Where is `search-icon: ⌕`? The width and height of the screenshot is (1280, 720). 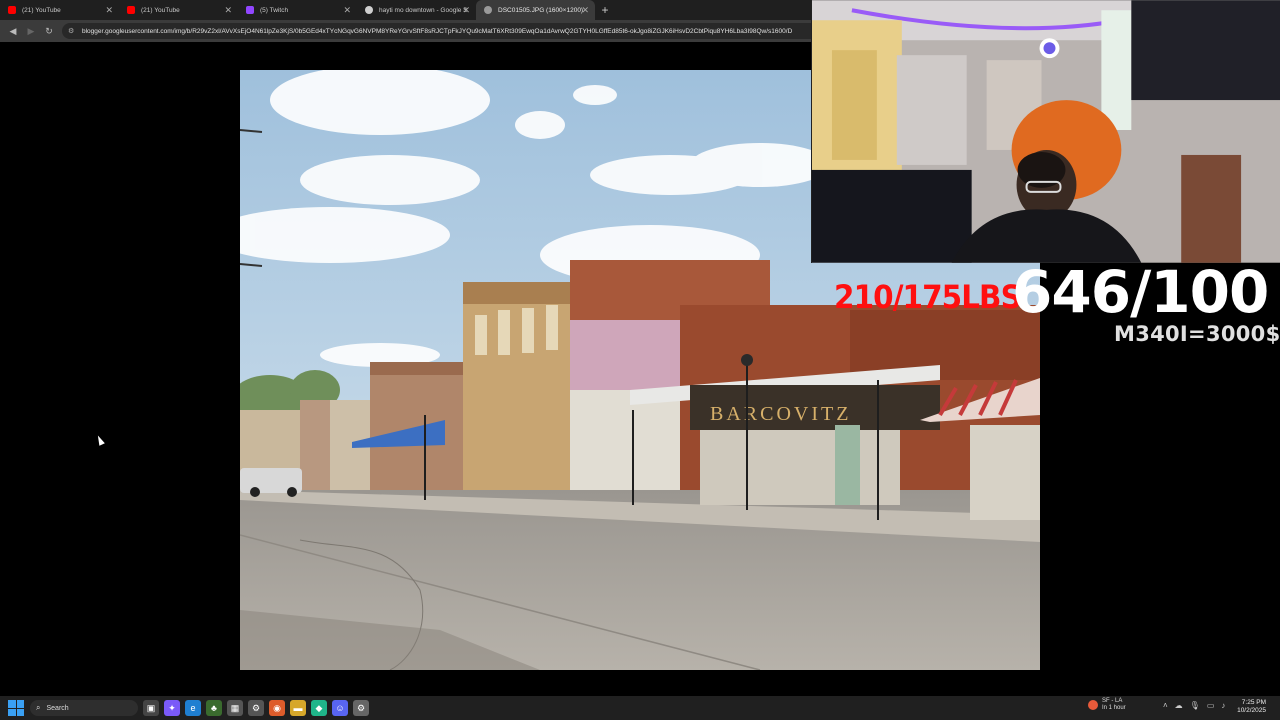 search-icon: ⌕ is located at coordinates (38, 707).